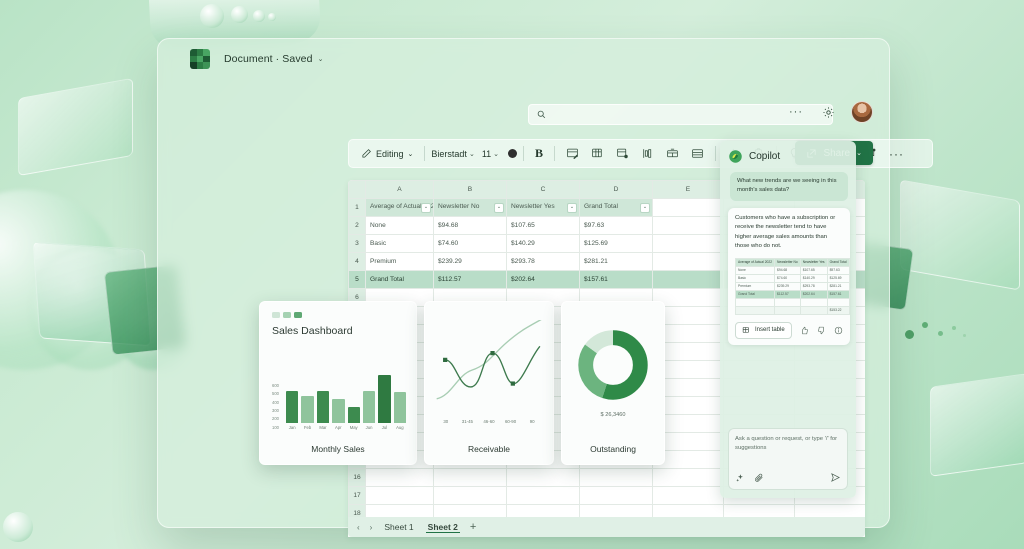 Image resolution: width=1024 pixels, height=549 pixels. What do you see at coordinates (399, 225) in the screenshot?
I see `cell-a2: None` at bounding box center [399, 225].